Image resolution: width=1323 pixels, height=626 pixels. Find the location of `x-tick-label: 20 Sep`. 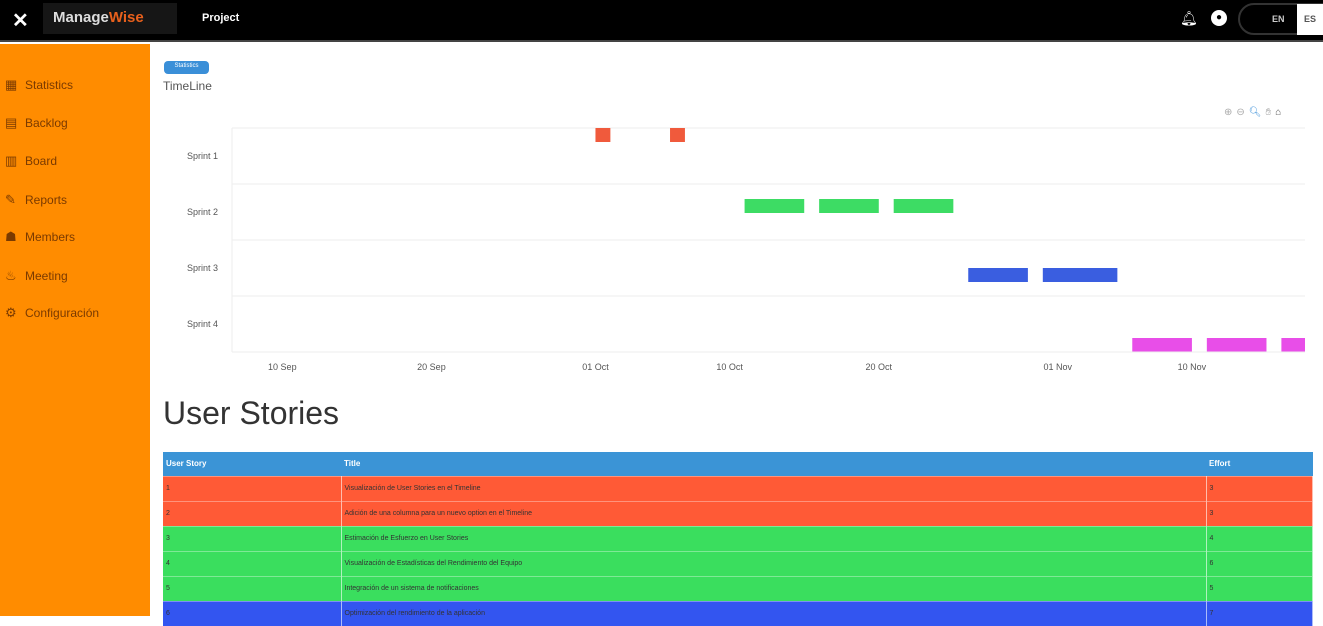

x-tick-label: 20 Sep is located at coordinates (431, 367).